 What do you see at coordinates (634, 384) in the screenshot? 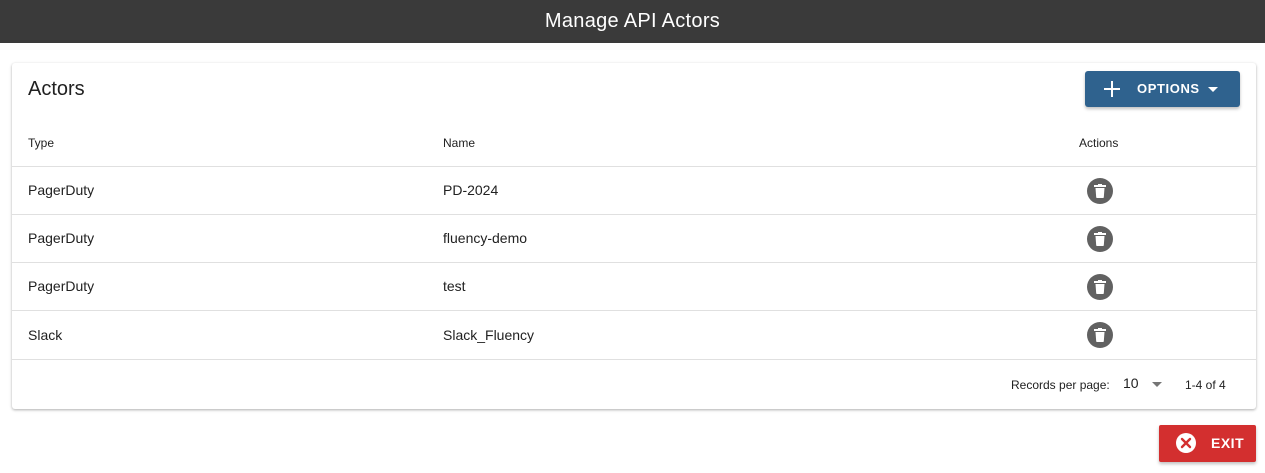
I see `table-pagination: Records per page: 10 1-4 of 4` at bounding box center [634, 384].